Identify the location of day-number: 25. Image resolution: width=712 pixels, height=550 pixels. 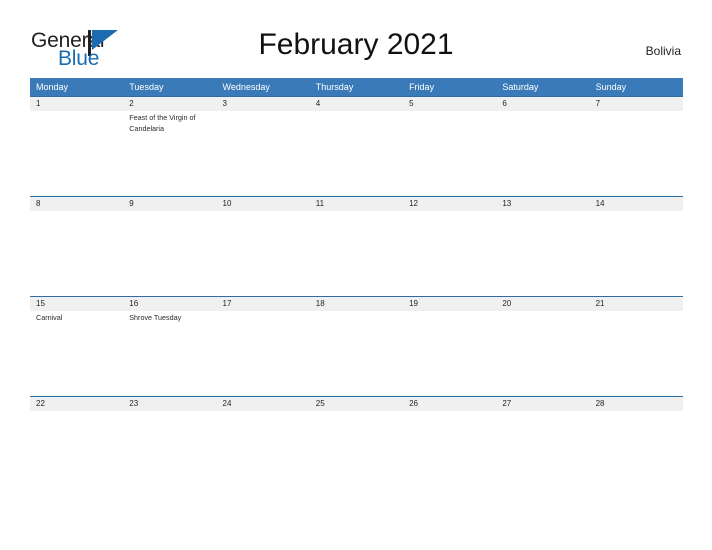
(356, 404).